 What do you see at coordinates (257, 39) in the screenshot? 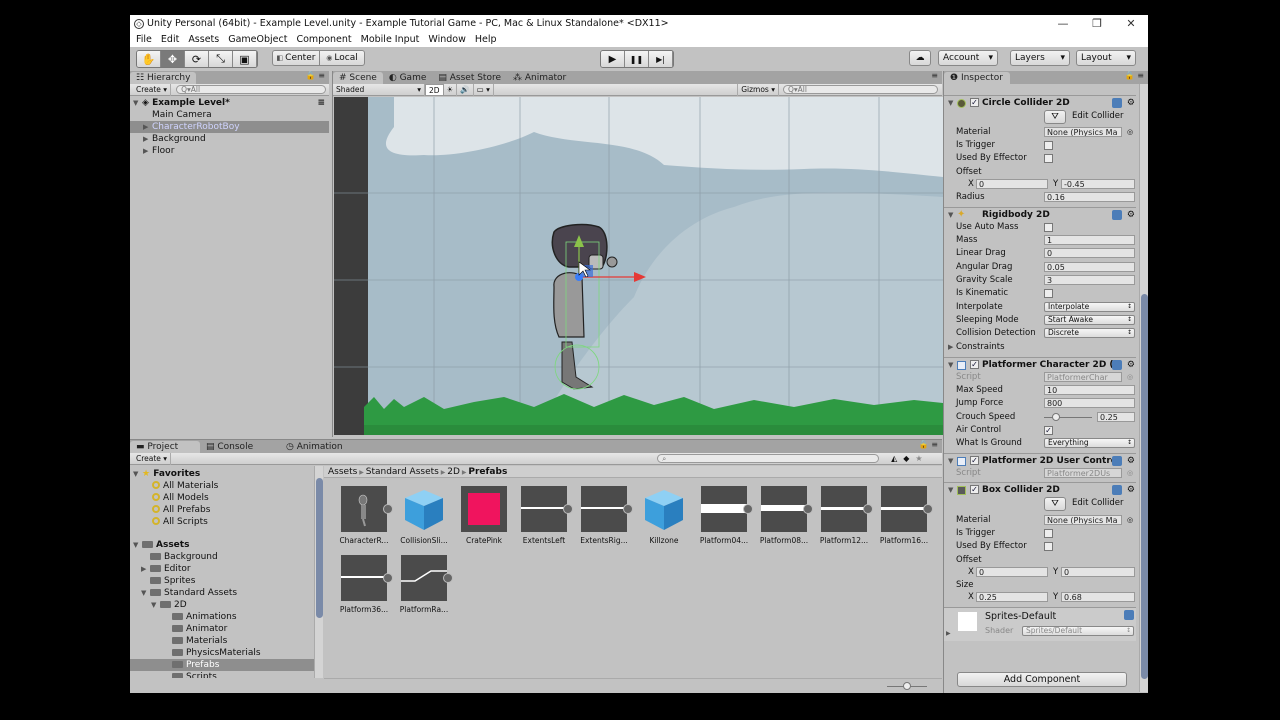
I see `menu-gameobject: GameObject` at bounding box center [257, 39].